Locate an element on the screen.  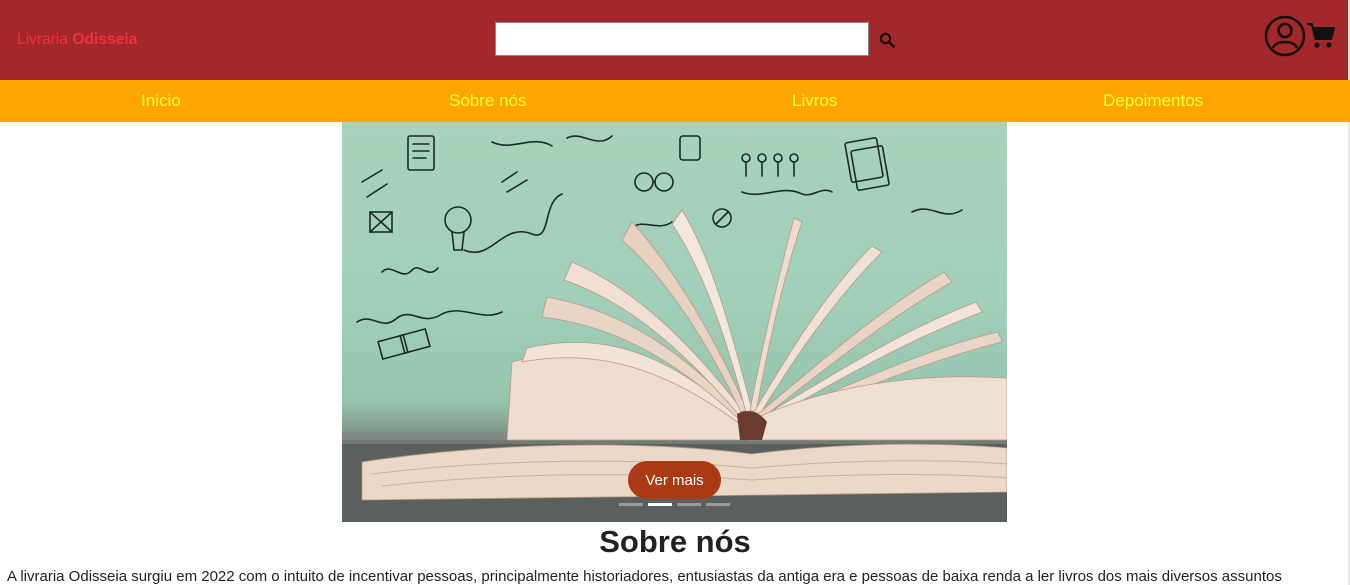
main-nav: Inicio Sobre nós Livros Depoimentos is located at coordinates (675, 101).